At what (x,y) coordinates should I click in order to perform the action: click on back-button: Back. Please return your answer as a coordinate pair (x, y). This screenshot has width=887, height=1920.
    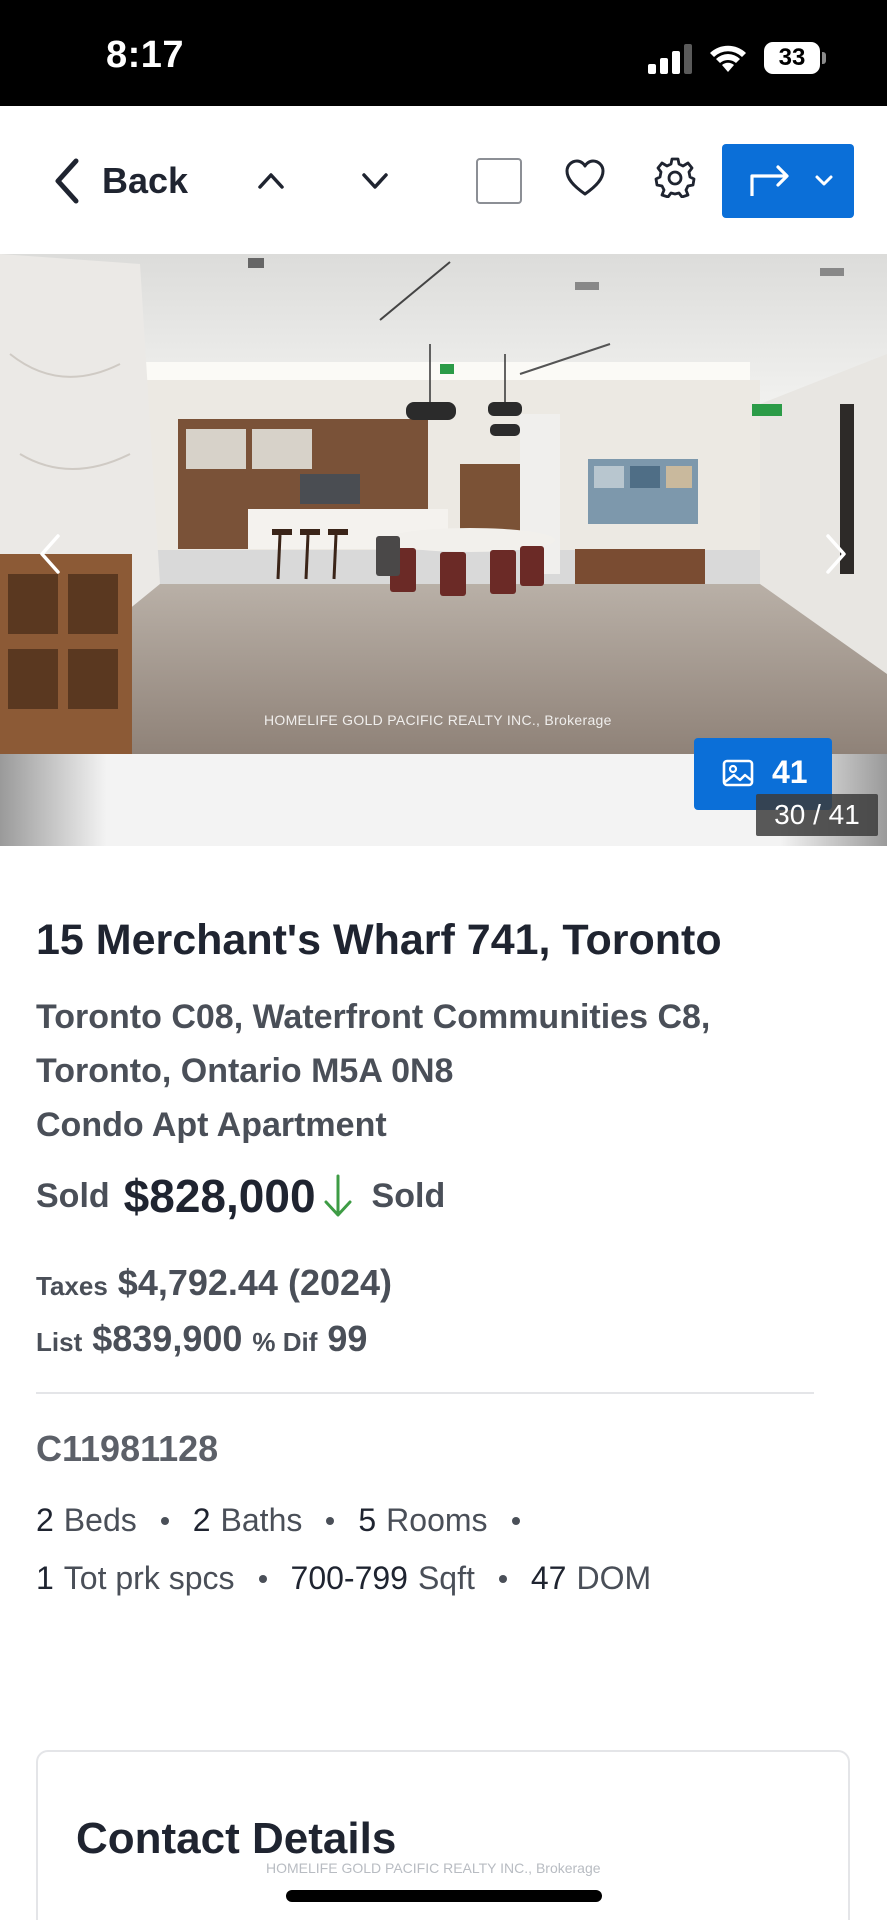
    Looking at the image, I should click on (119, 181).